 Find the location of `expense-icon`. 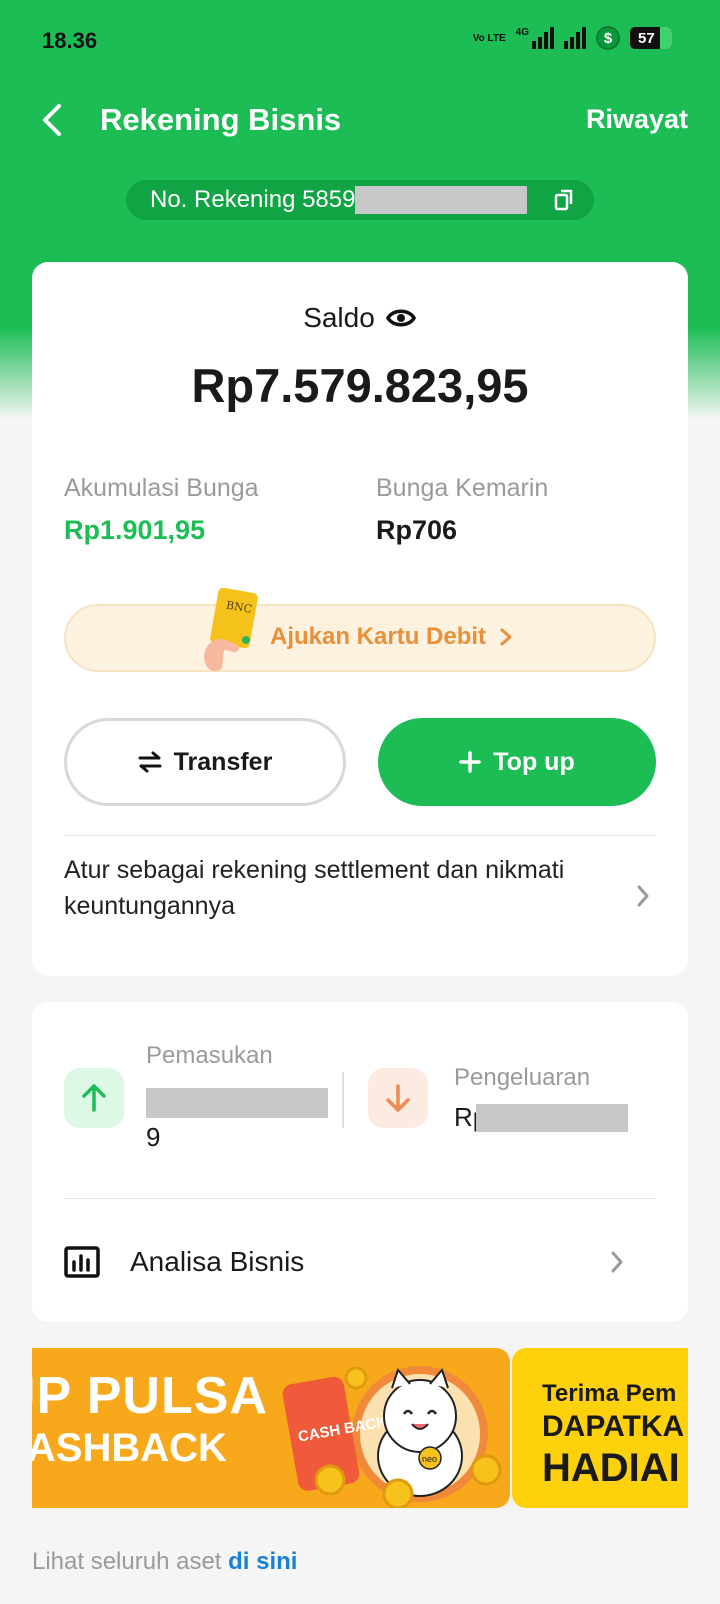

expense-icon is located at coordinates (398, 1098).